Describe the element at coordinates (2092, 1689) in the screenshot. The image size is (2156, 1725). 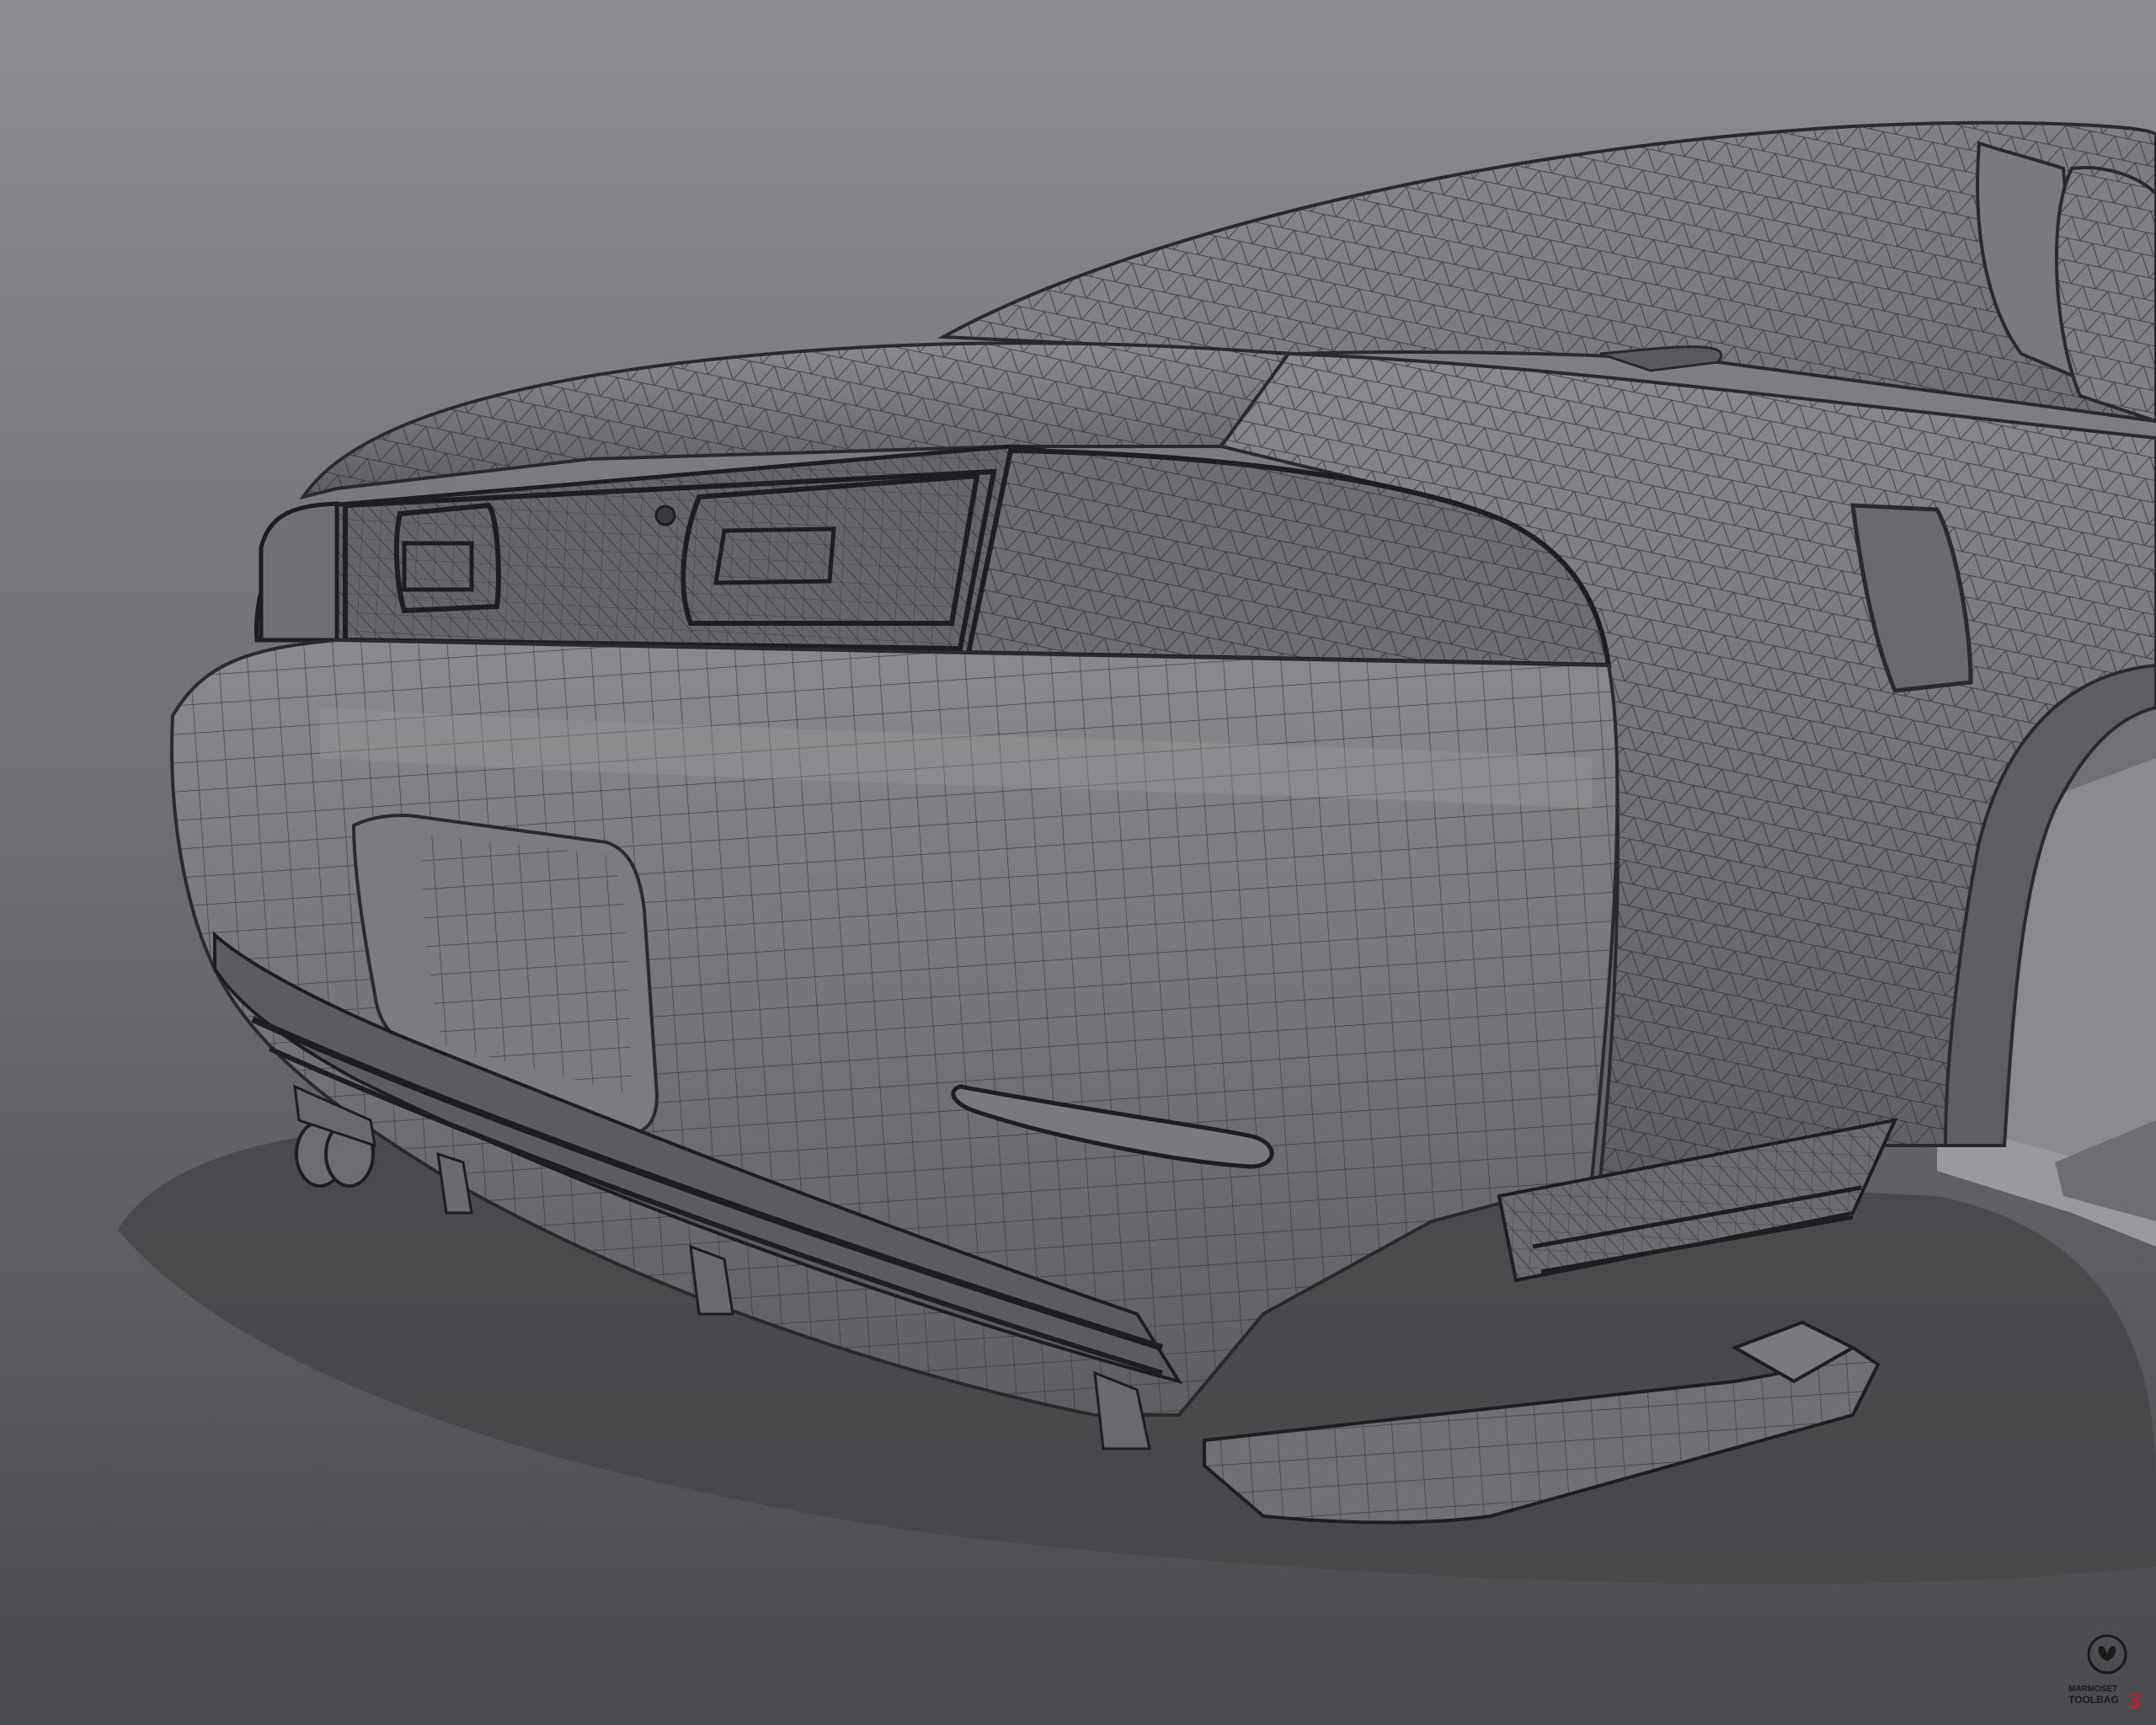
I see `watermark-line1: MARMOSET` at that location.